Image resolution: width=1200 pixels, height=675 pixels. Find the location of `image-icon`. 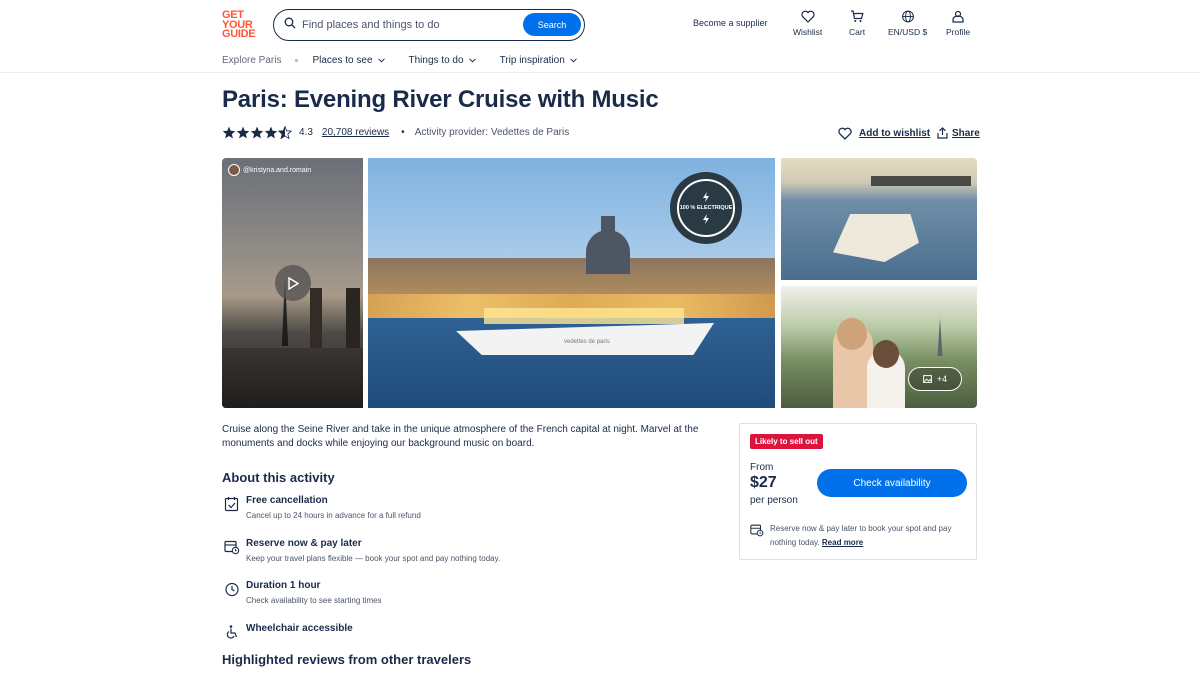

image-icon is located at coordinates (927, 379).